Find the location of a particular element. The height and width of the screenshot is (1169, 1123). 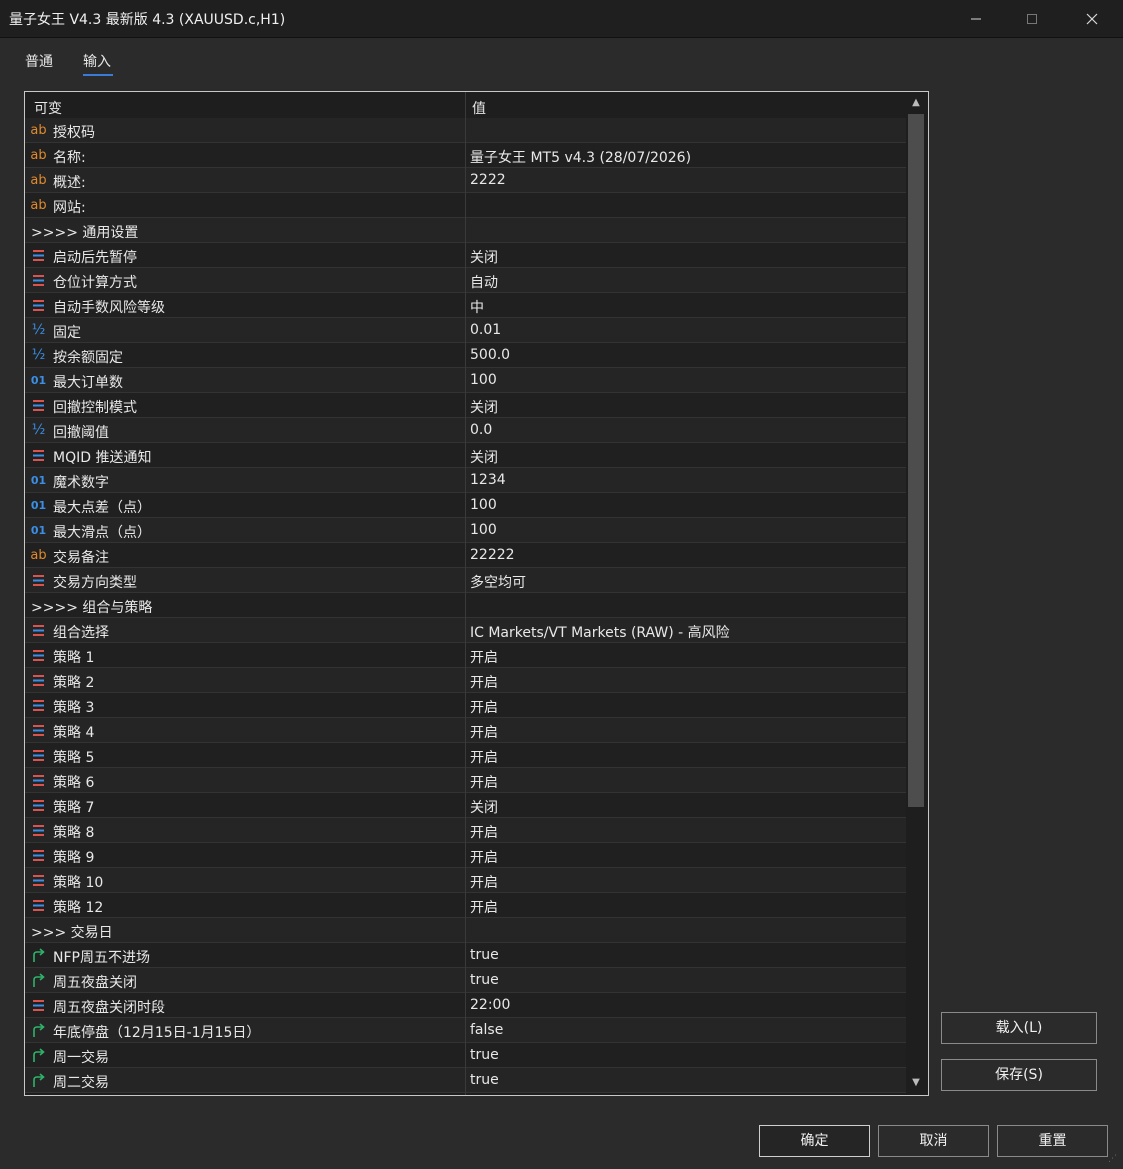

parameter-value: 2222 is located at coordinates (488, 180).